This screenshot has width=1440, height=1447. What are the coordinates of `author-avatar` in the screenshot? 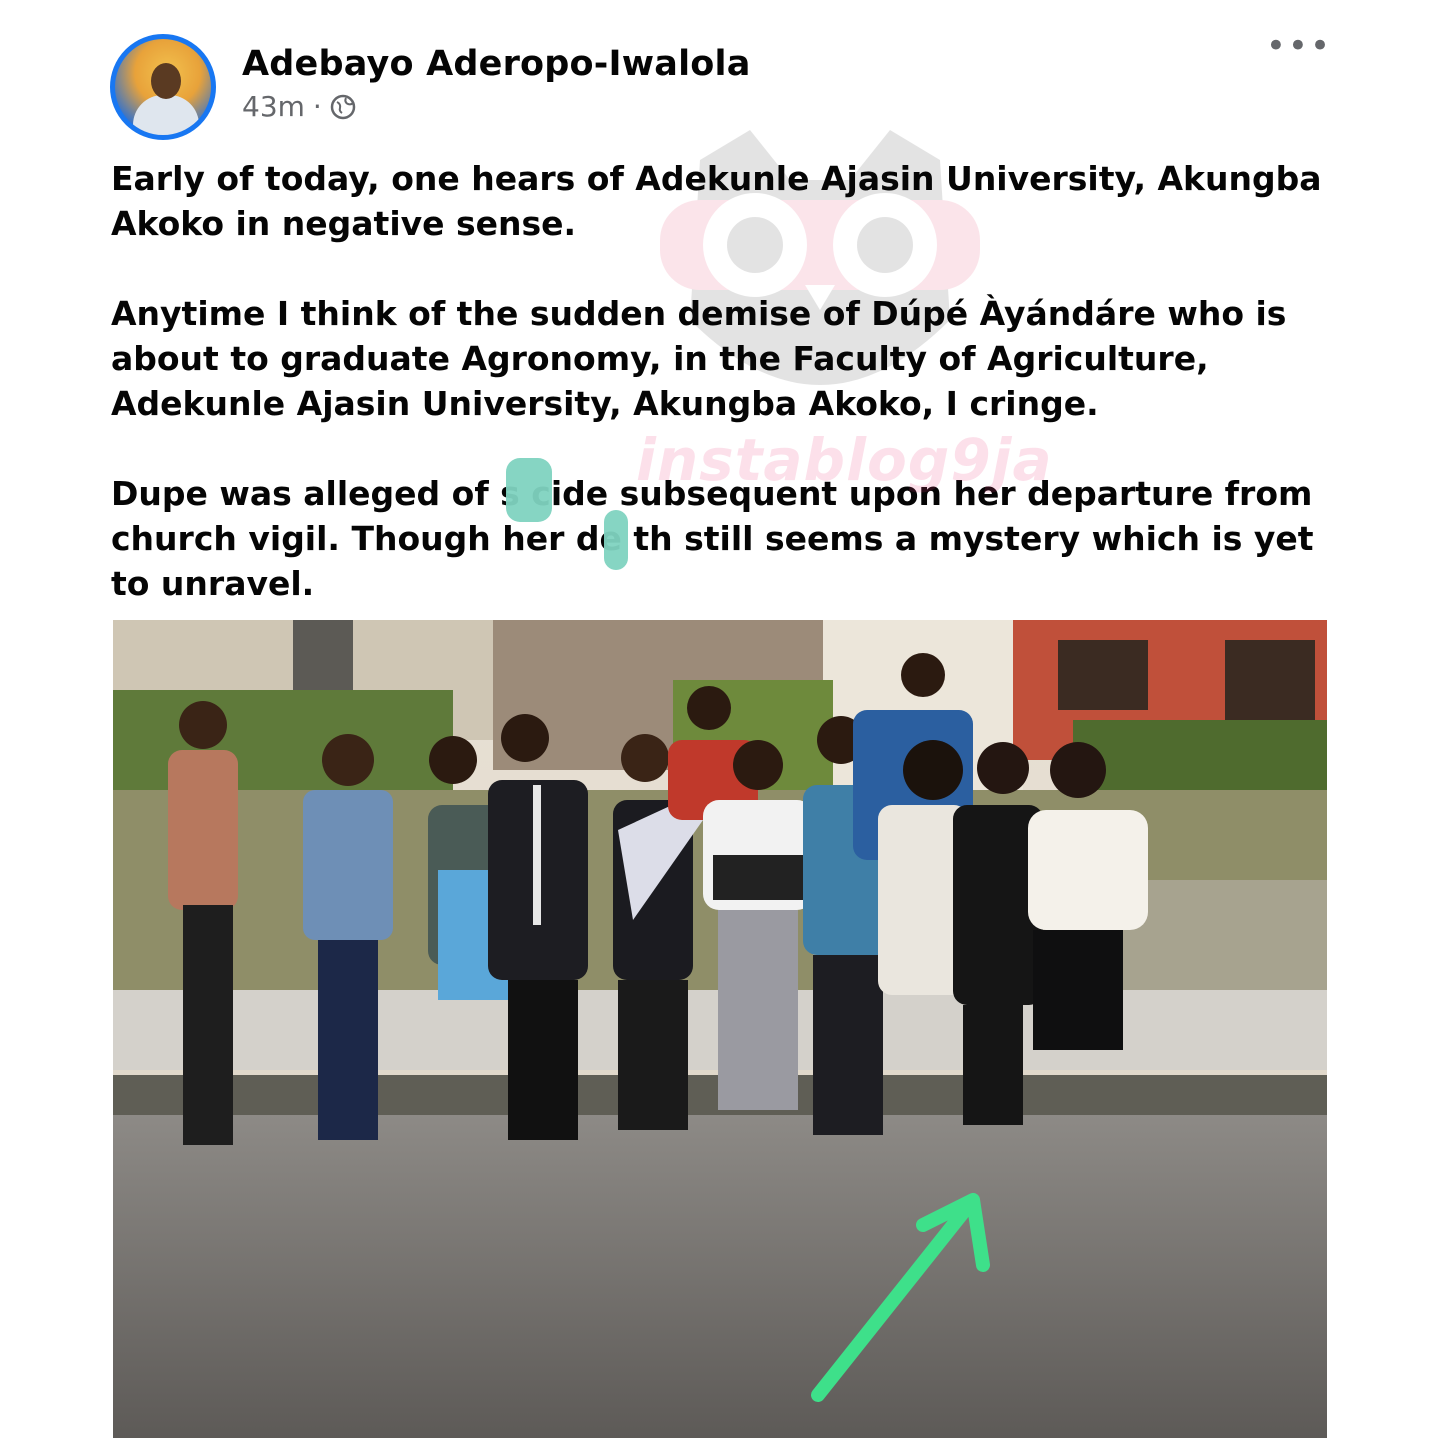 It's located at (163, 87).